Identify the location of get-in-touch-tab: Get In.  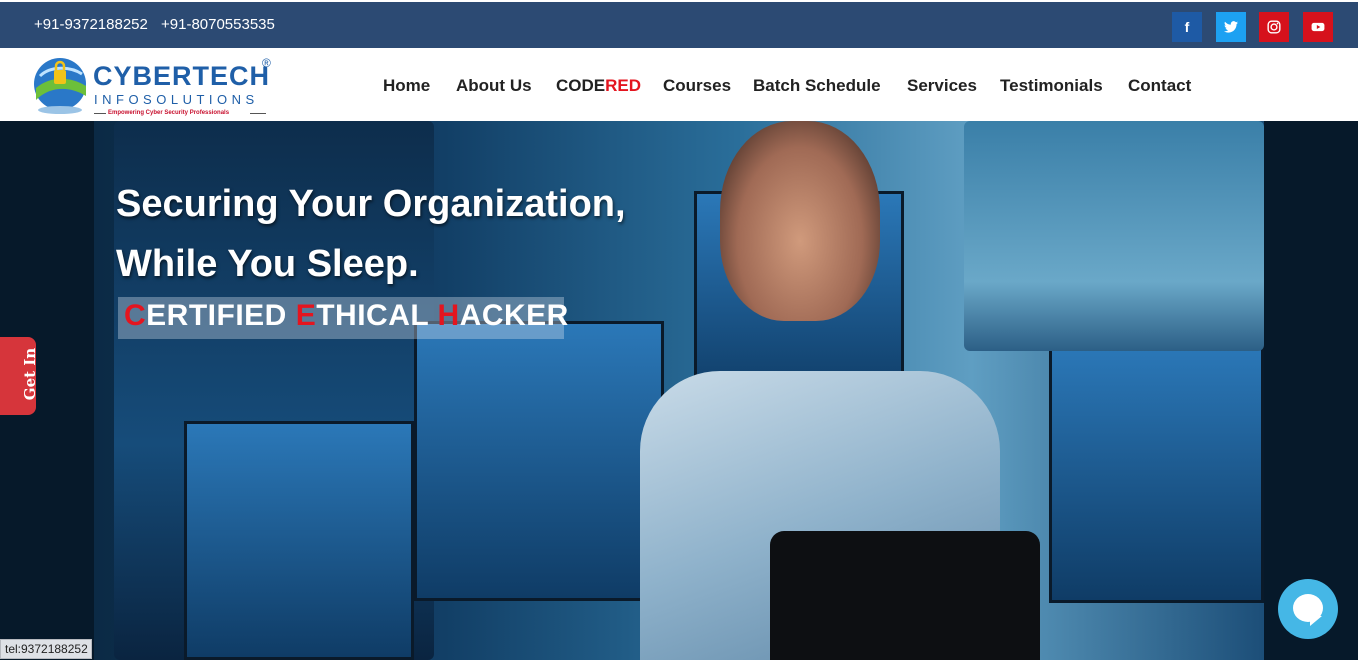
(20, 376).